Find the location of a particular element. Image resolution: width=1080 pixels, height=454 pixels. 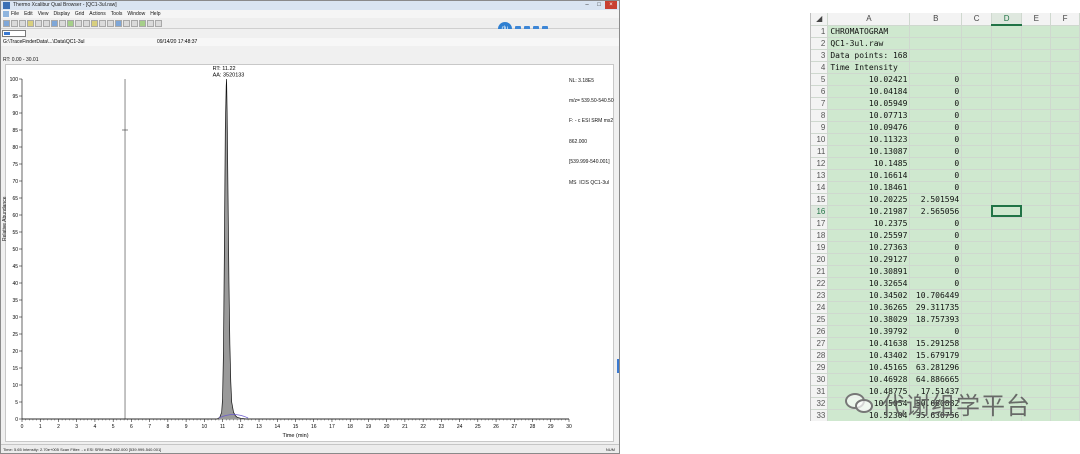

menu-file: File is located at coordinates (15, 14).